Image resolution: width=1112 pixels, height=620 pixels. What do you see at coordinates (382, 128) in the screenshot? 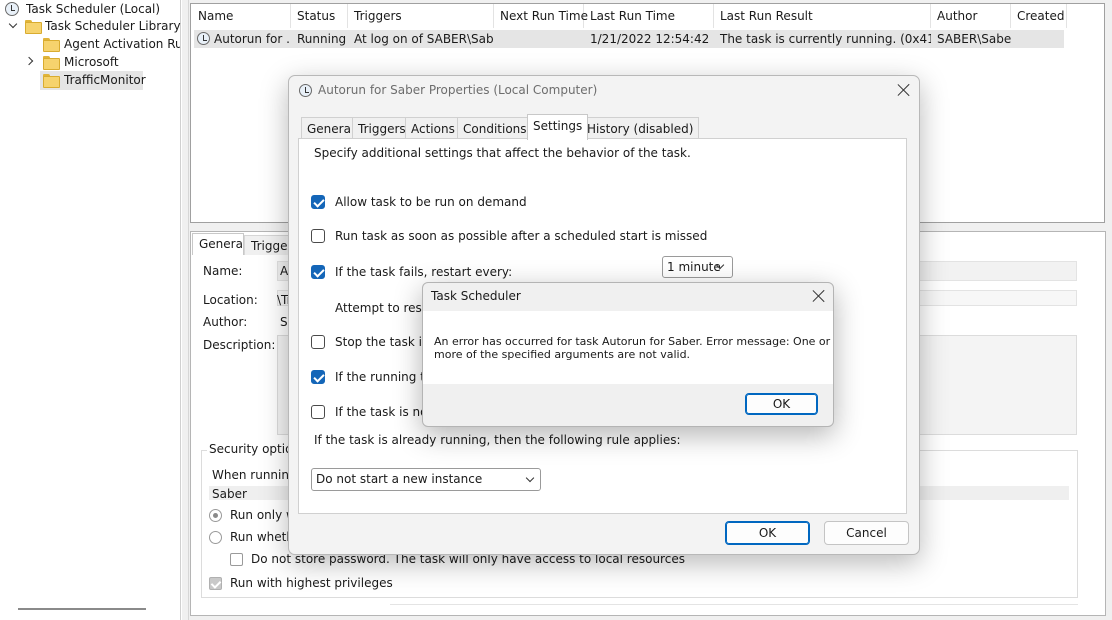
I see `tab-triggers: Triggers` at bounding box center [382, 128].